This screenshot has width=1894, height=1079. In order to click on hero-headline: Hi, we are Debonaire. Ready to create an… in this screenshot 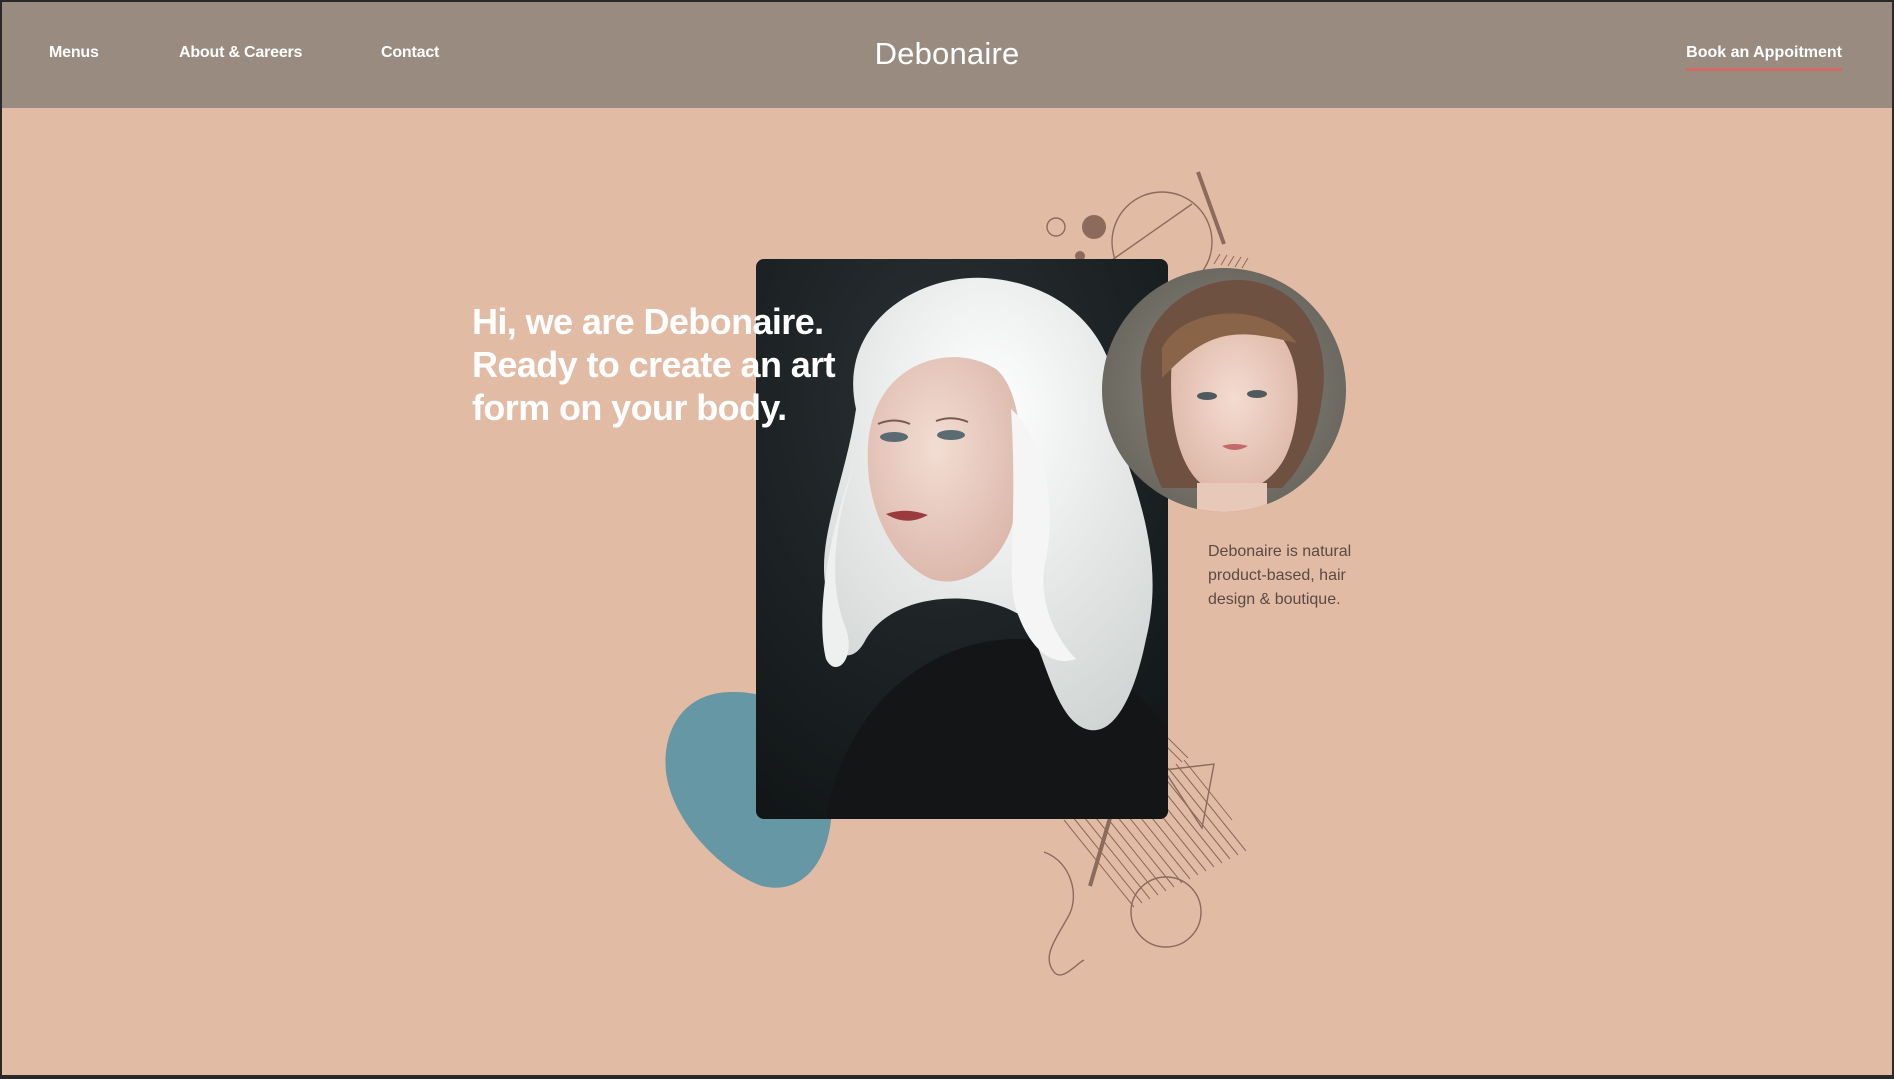, I will do `click(654, 364)`.